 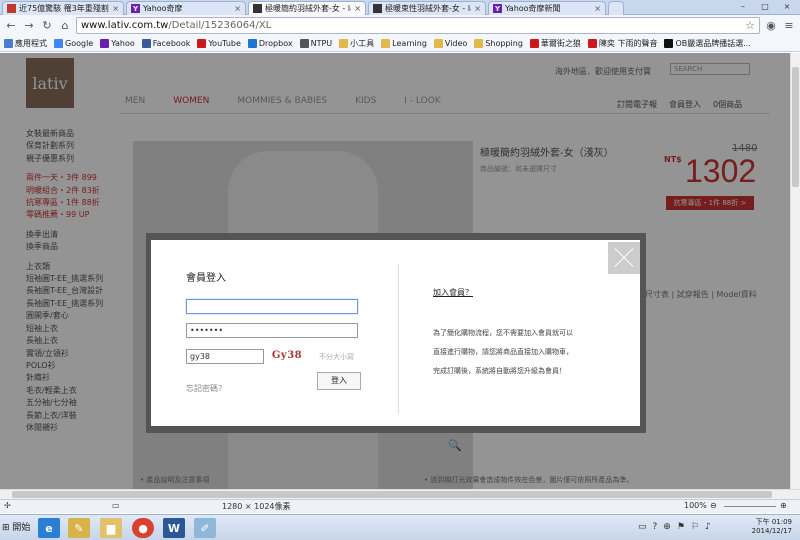 I want to click on captcha-image: Gy38, so click(x=287, y=356).